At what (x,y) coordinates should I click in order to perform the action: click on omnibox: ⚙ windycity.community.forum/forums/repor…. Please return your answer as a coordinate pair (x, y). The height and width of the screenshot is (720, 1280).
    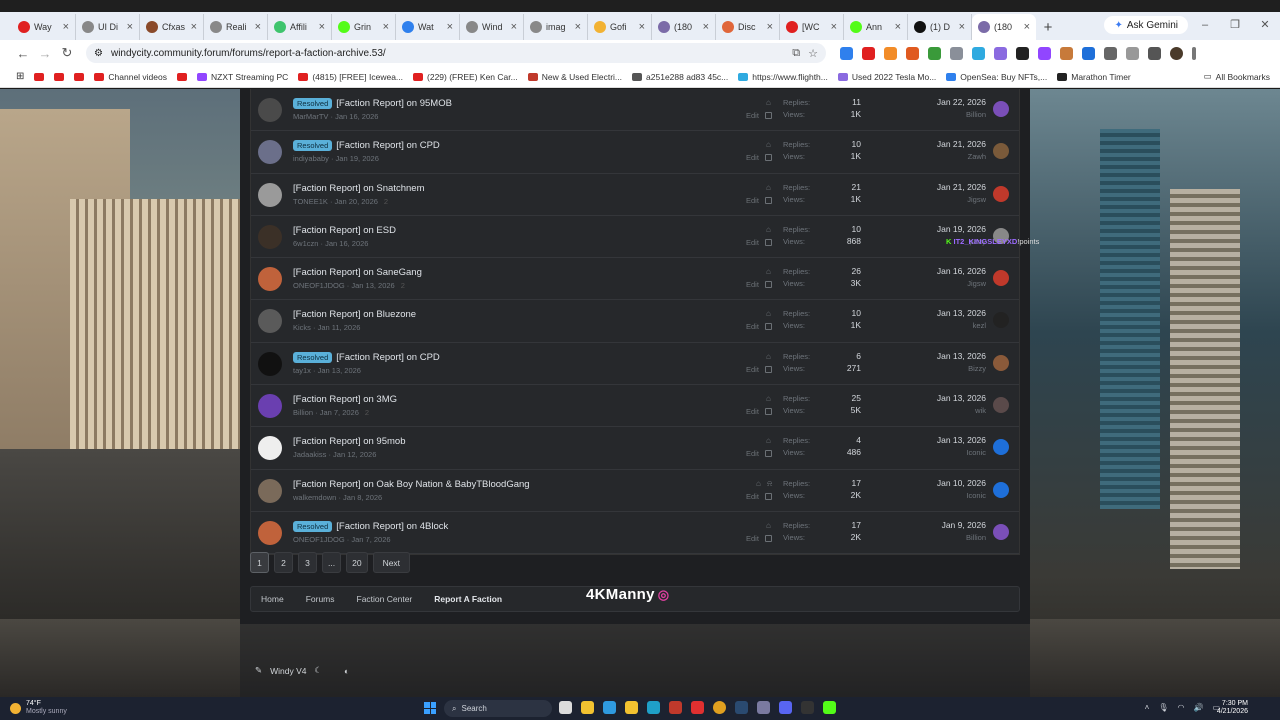
    Looking at the image, I should click on (456, 53).